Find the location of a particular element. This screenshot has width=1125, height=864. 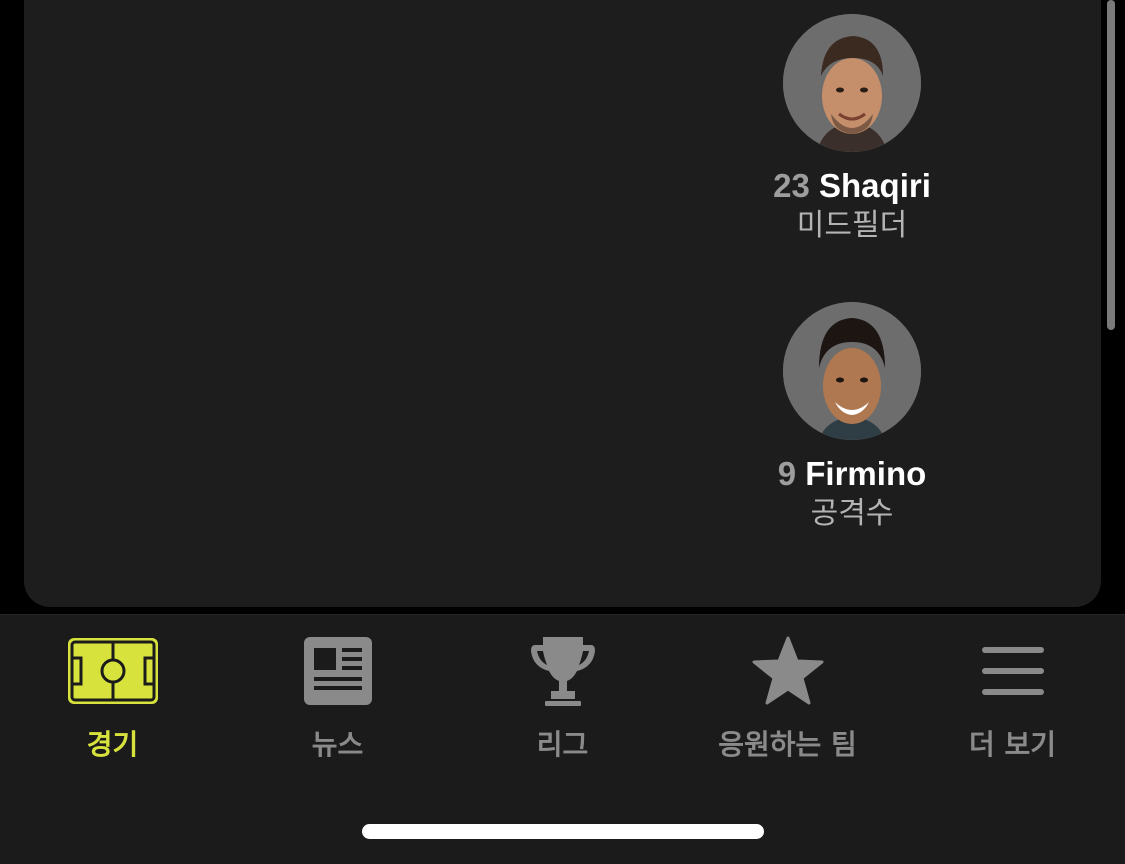

soccer-field-icon is located at coordinates (112, 671).